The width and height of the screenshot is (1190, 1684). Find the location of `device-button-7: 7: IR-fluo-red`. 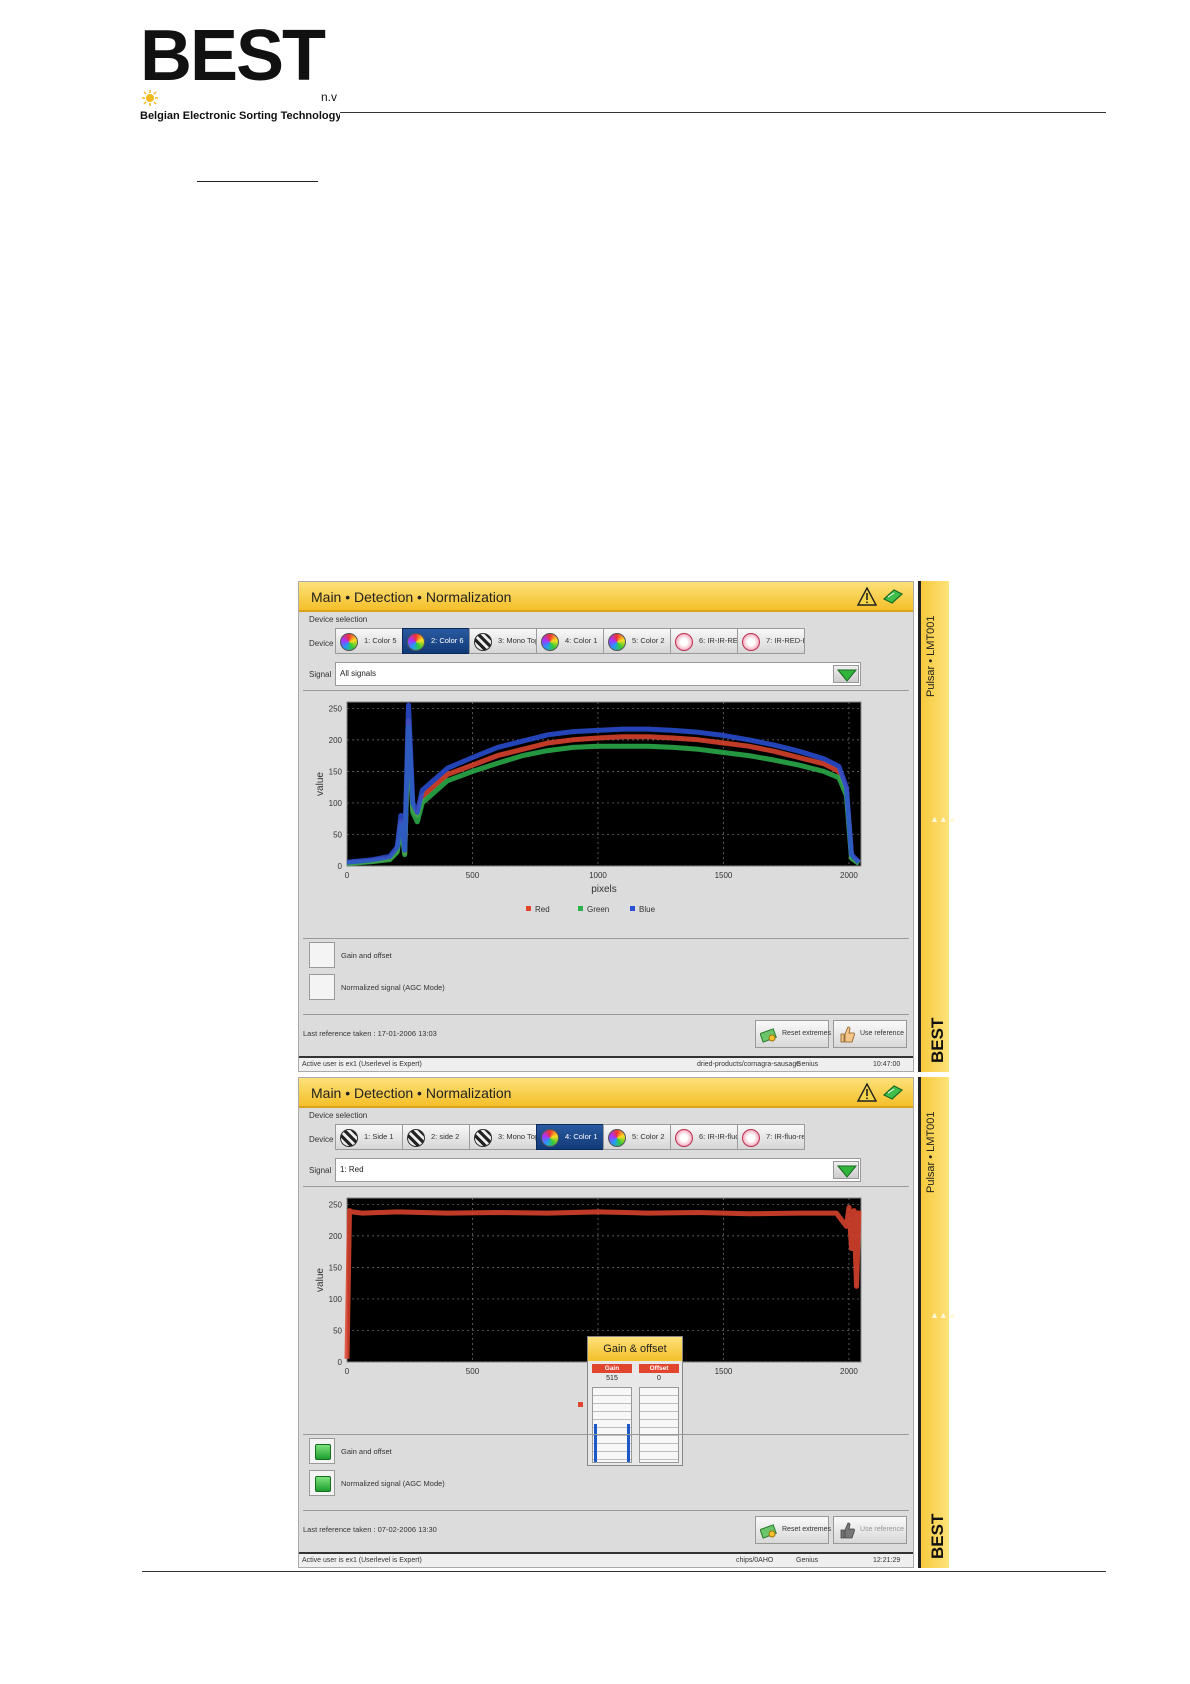

device-button-7: 7: IR-fluo-red is located at coordinates (771, 1137).